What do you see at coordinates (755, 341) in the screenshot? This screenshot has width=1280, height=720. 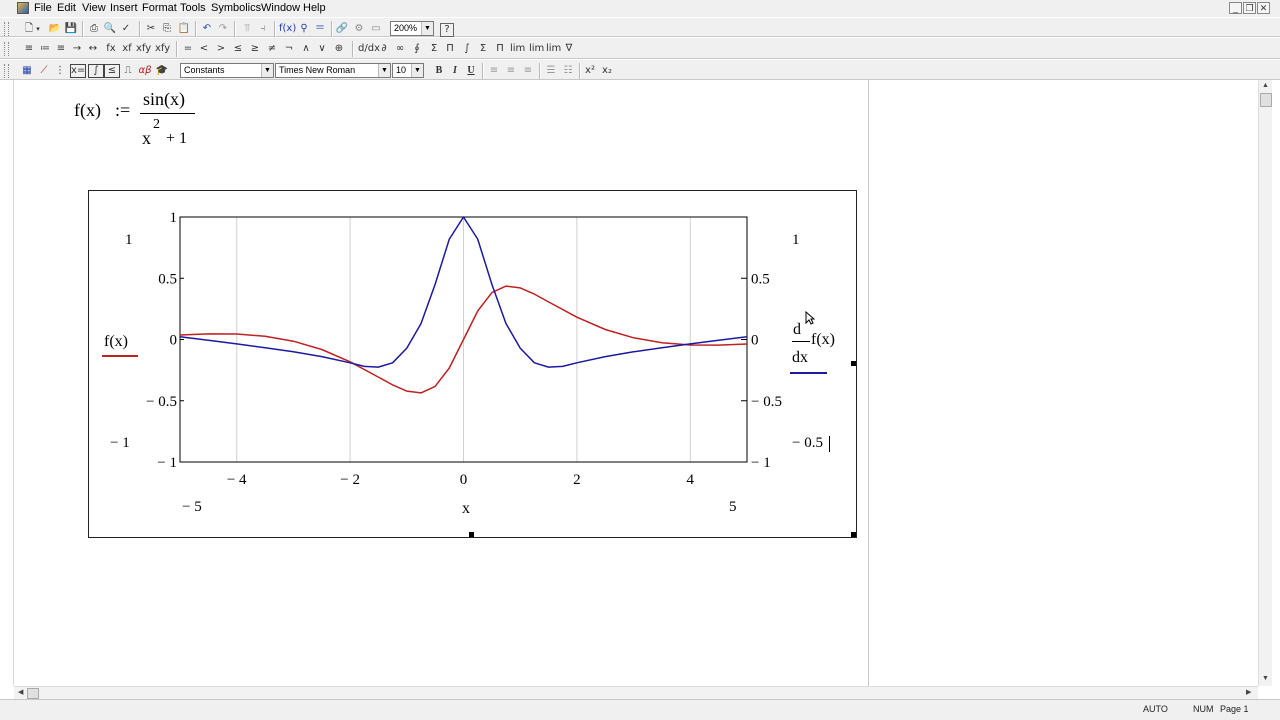 I see `y2-tick-label: 0` at bounding box center [755, 341].